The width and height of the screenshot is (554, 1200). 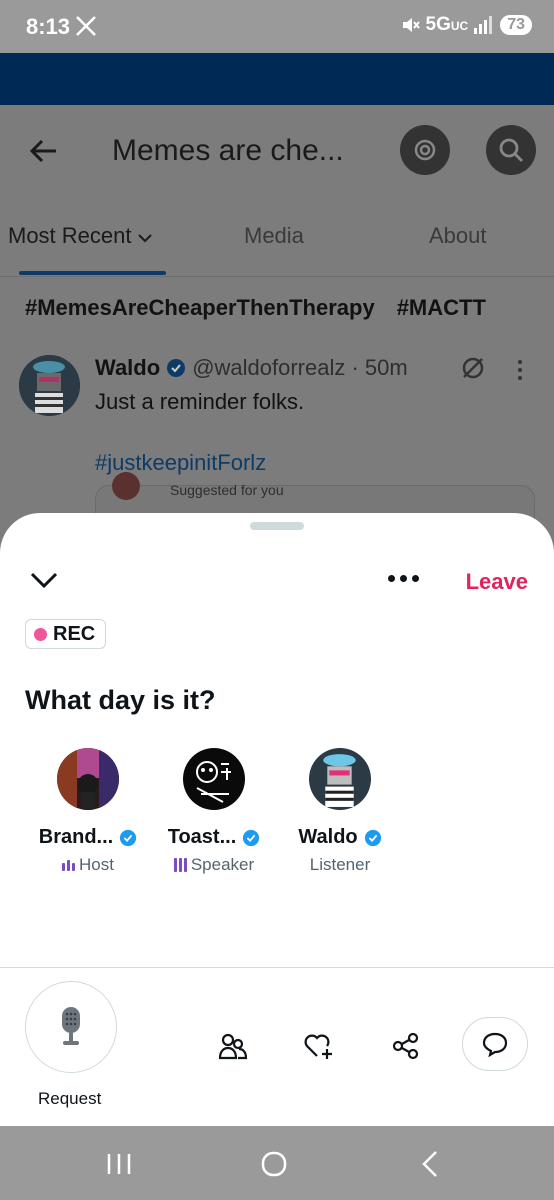 What do you see at coordinates (200, 307) in the screenshot?
I see `hashtag: #MemesAreCheaperThenTherapy` at bounding box center [200, 307].